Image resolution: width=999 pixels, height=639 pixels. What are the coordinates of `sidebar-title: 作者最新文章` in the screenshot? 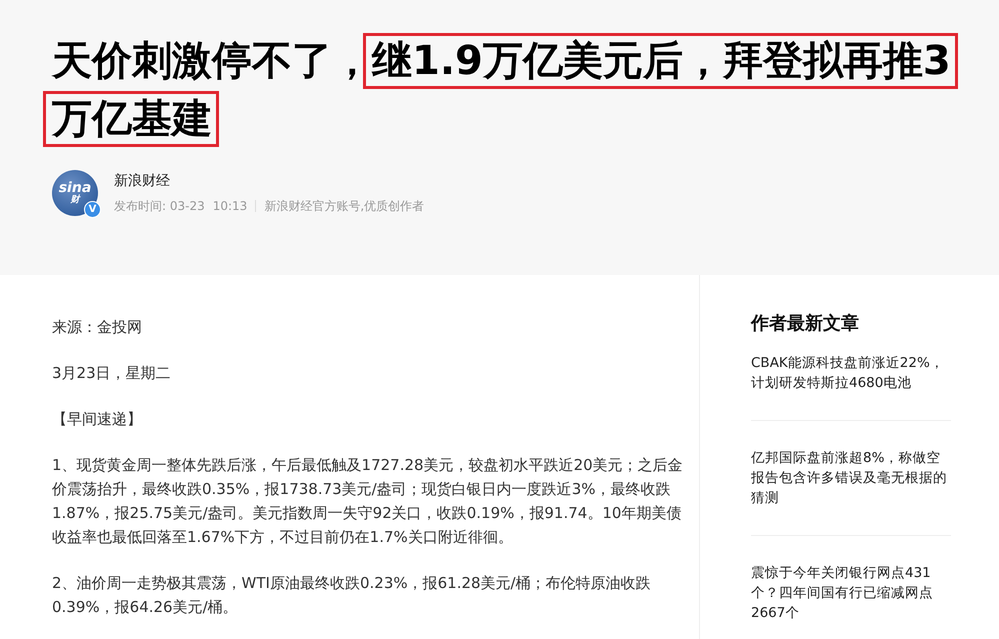 It's located at (805, 323).